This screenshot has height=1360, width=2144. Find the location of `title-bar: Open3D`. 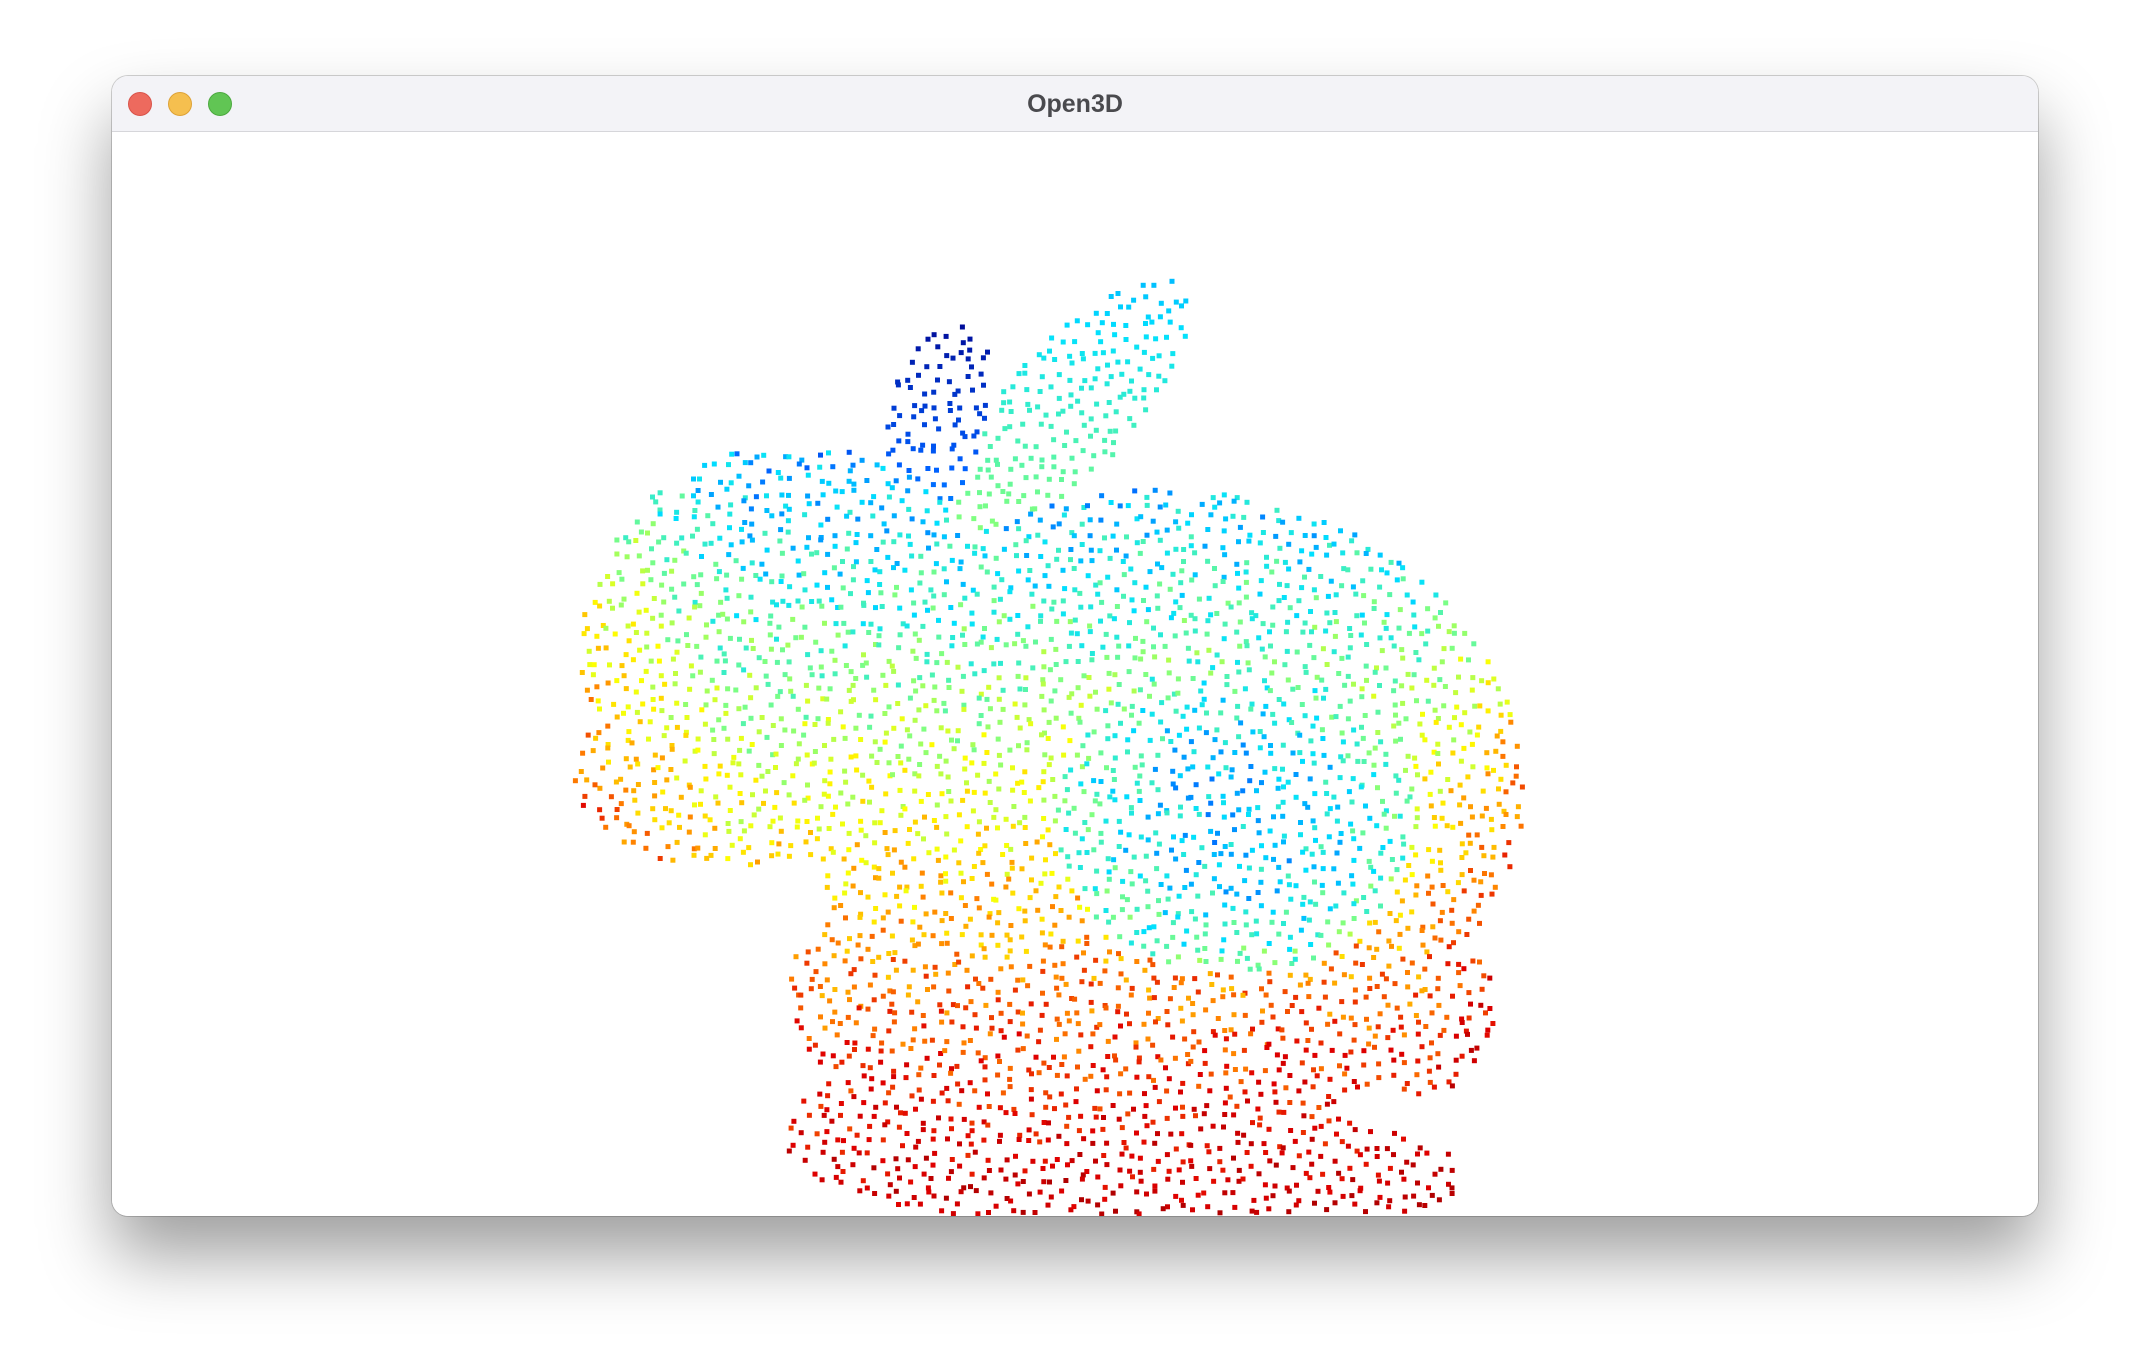

title-bar: Open3D is located at coordinates (1075, 104).